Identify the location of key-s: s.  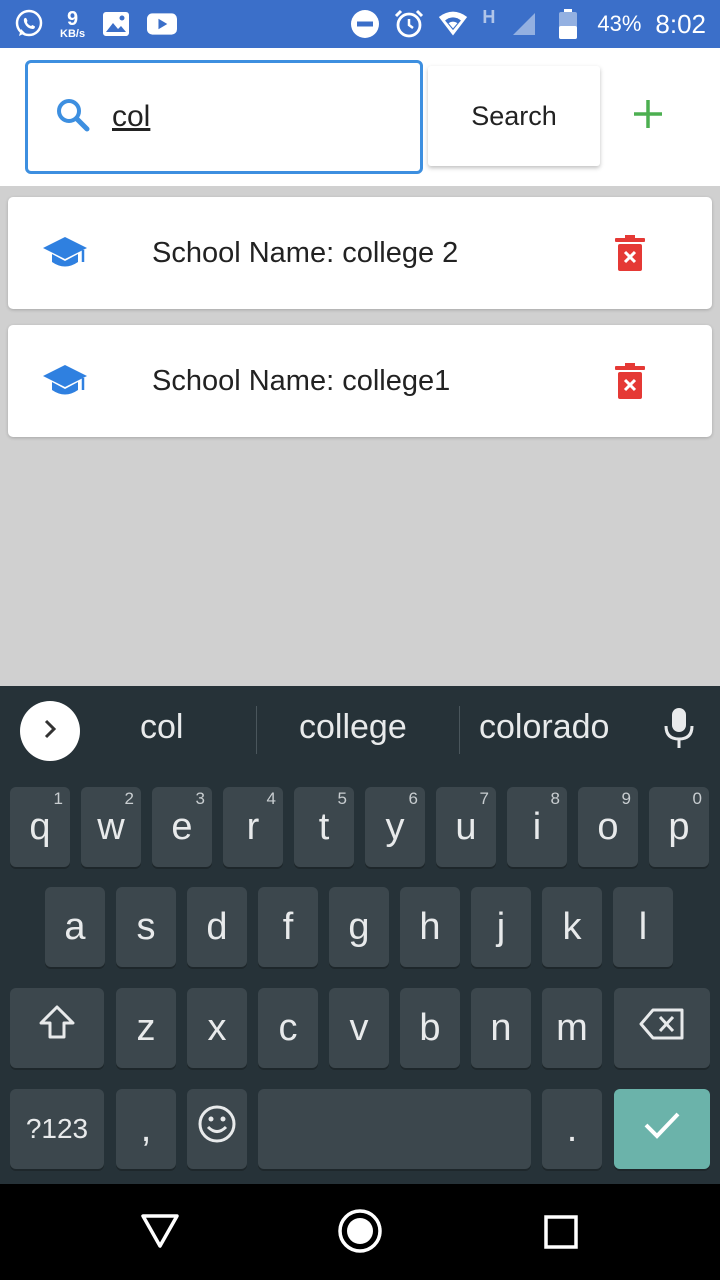
(146, 927).